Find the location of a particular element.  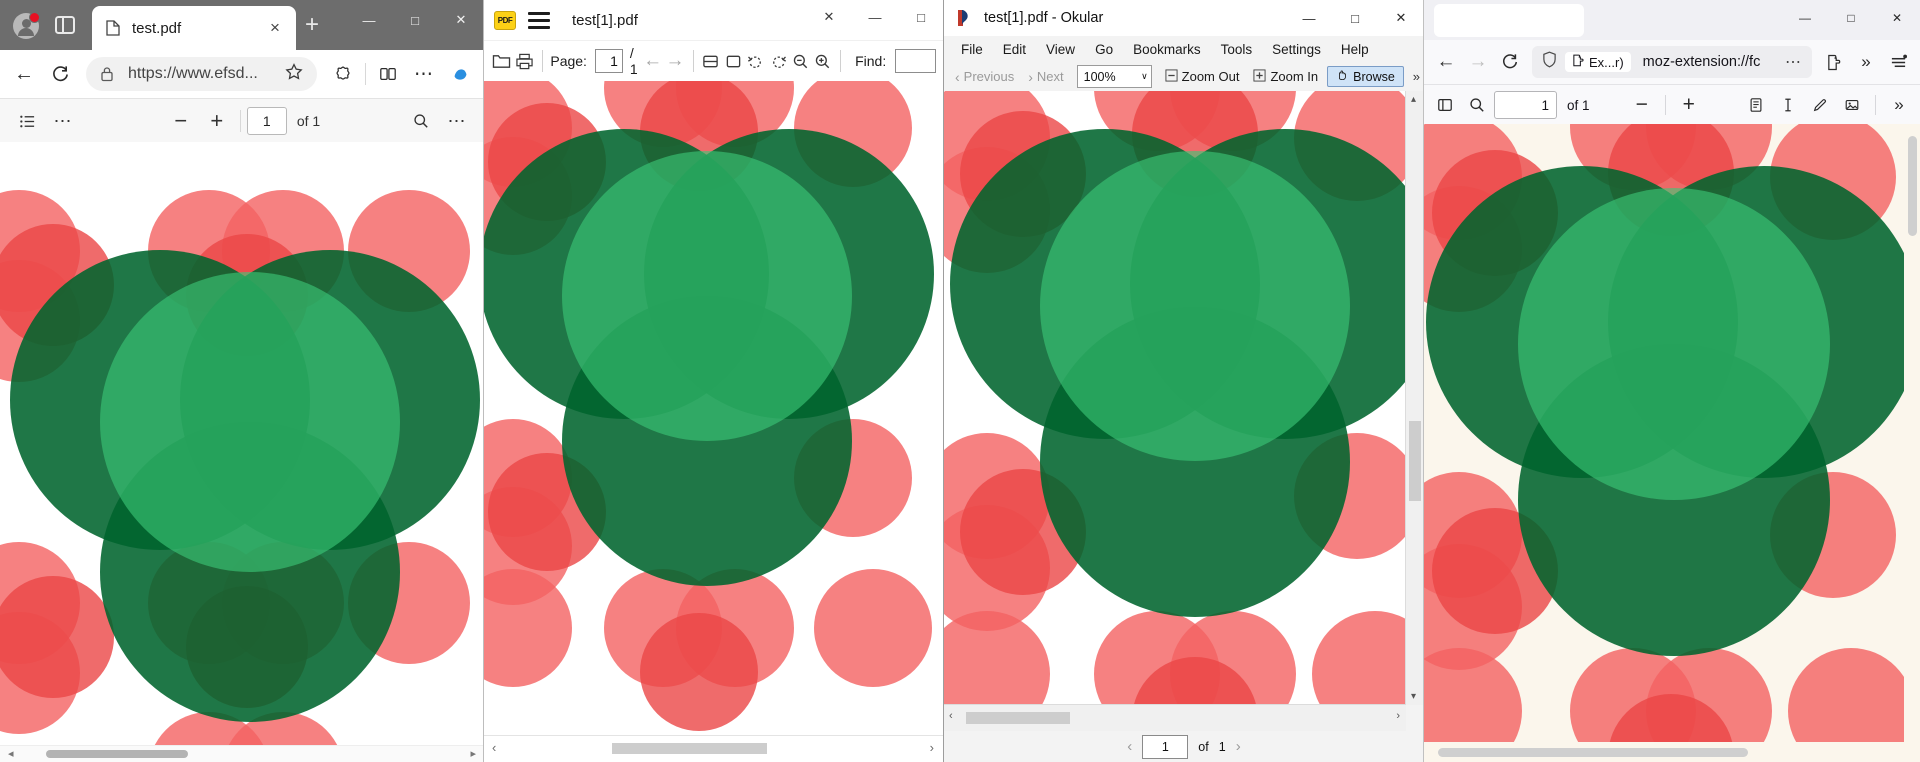

menu-view: View is located at coordinates (1060, 49).